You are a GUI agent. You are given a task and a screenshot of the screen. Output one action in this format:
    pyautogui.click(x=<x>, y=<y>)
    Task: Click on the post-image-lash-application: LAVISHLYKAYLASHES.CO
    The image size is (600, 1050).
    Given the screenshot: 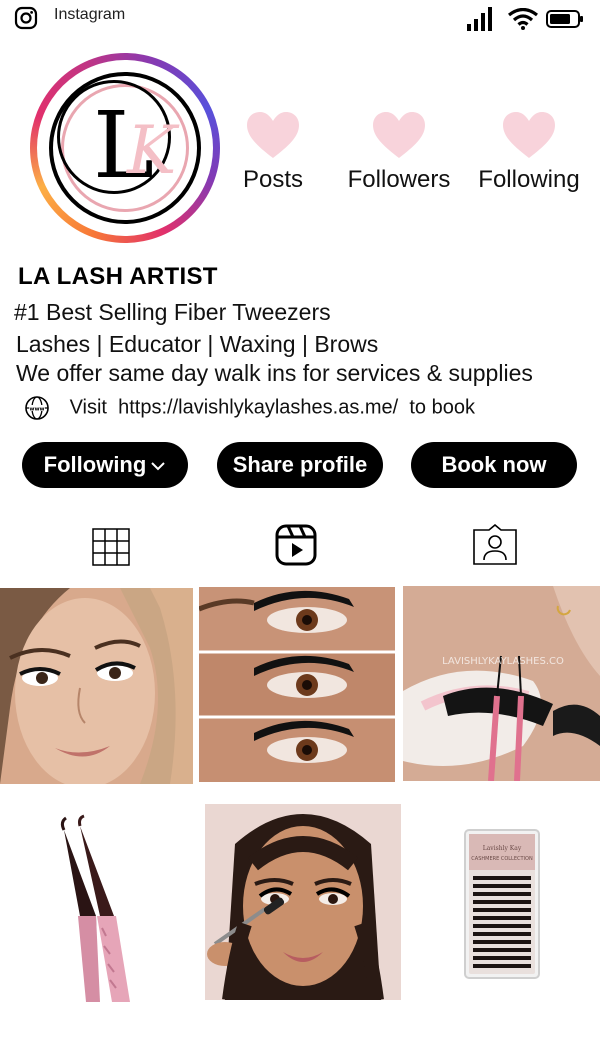 What is the action you would take?
    pyautogui.click(x=501, y=683)
    